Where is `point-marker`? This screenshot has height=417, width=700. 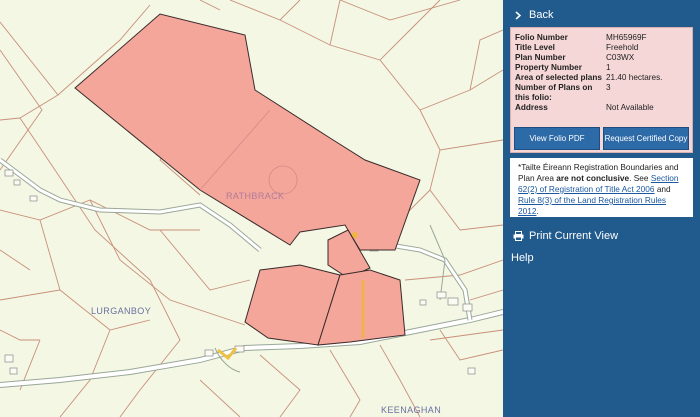 point-marker is located at coordinates (355, 235).